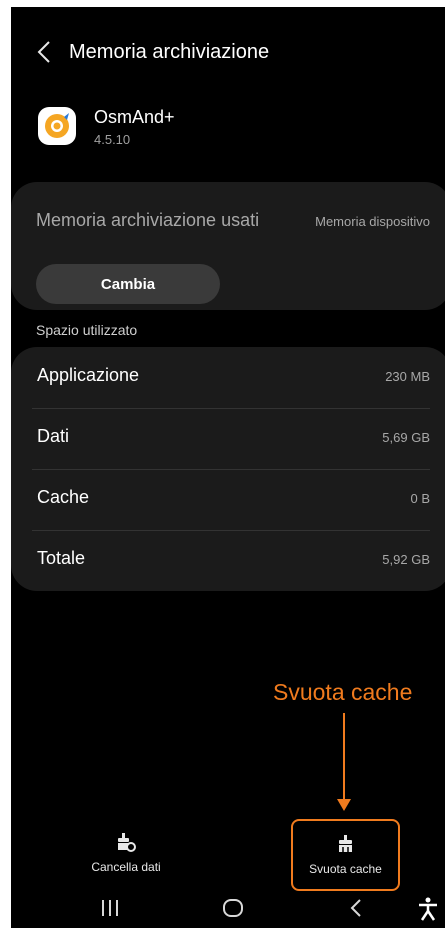 The width and height of the screenshot is (445, 928). Describe the element at coordinates (406, 437) in the screenshot. I see `row-value: 5,69 GB` at that location.